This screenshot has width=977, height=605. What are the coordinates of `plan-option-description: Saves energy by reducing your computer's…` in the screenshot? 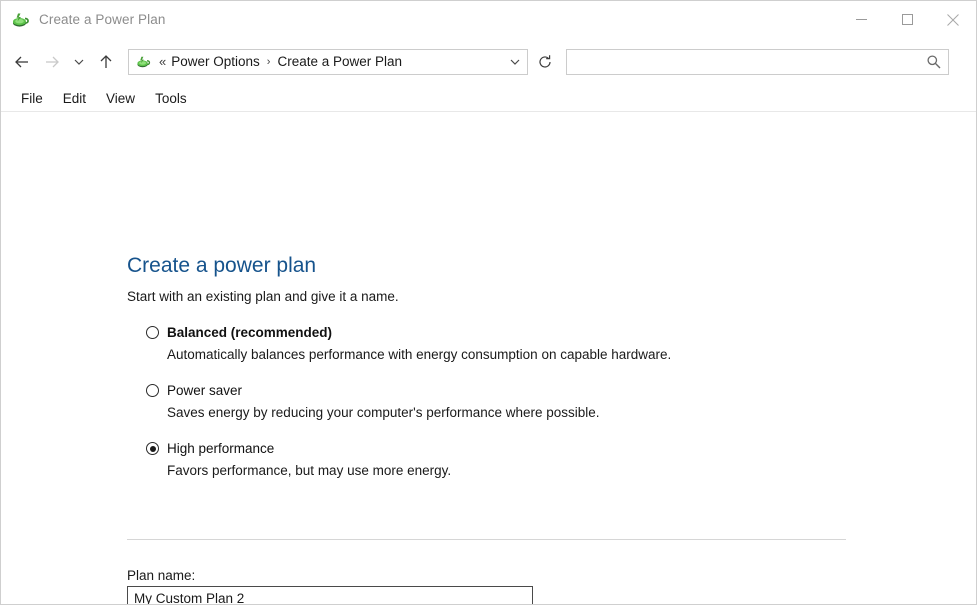 It's located at (383, 412).